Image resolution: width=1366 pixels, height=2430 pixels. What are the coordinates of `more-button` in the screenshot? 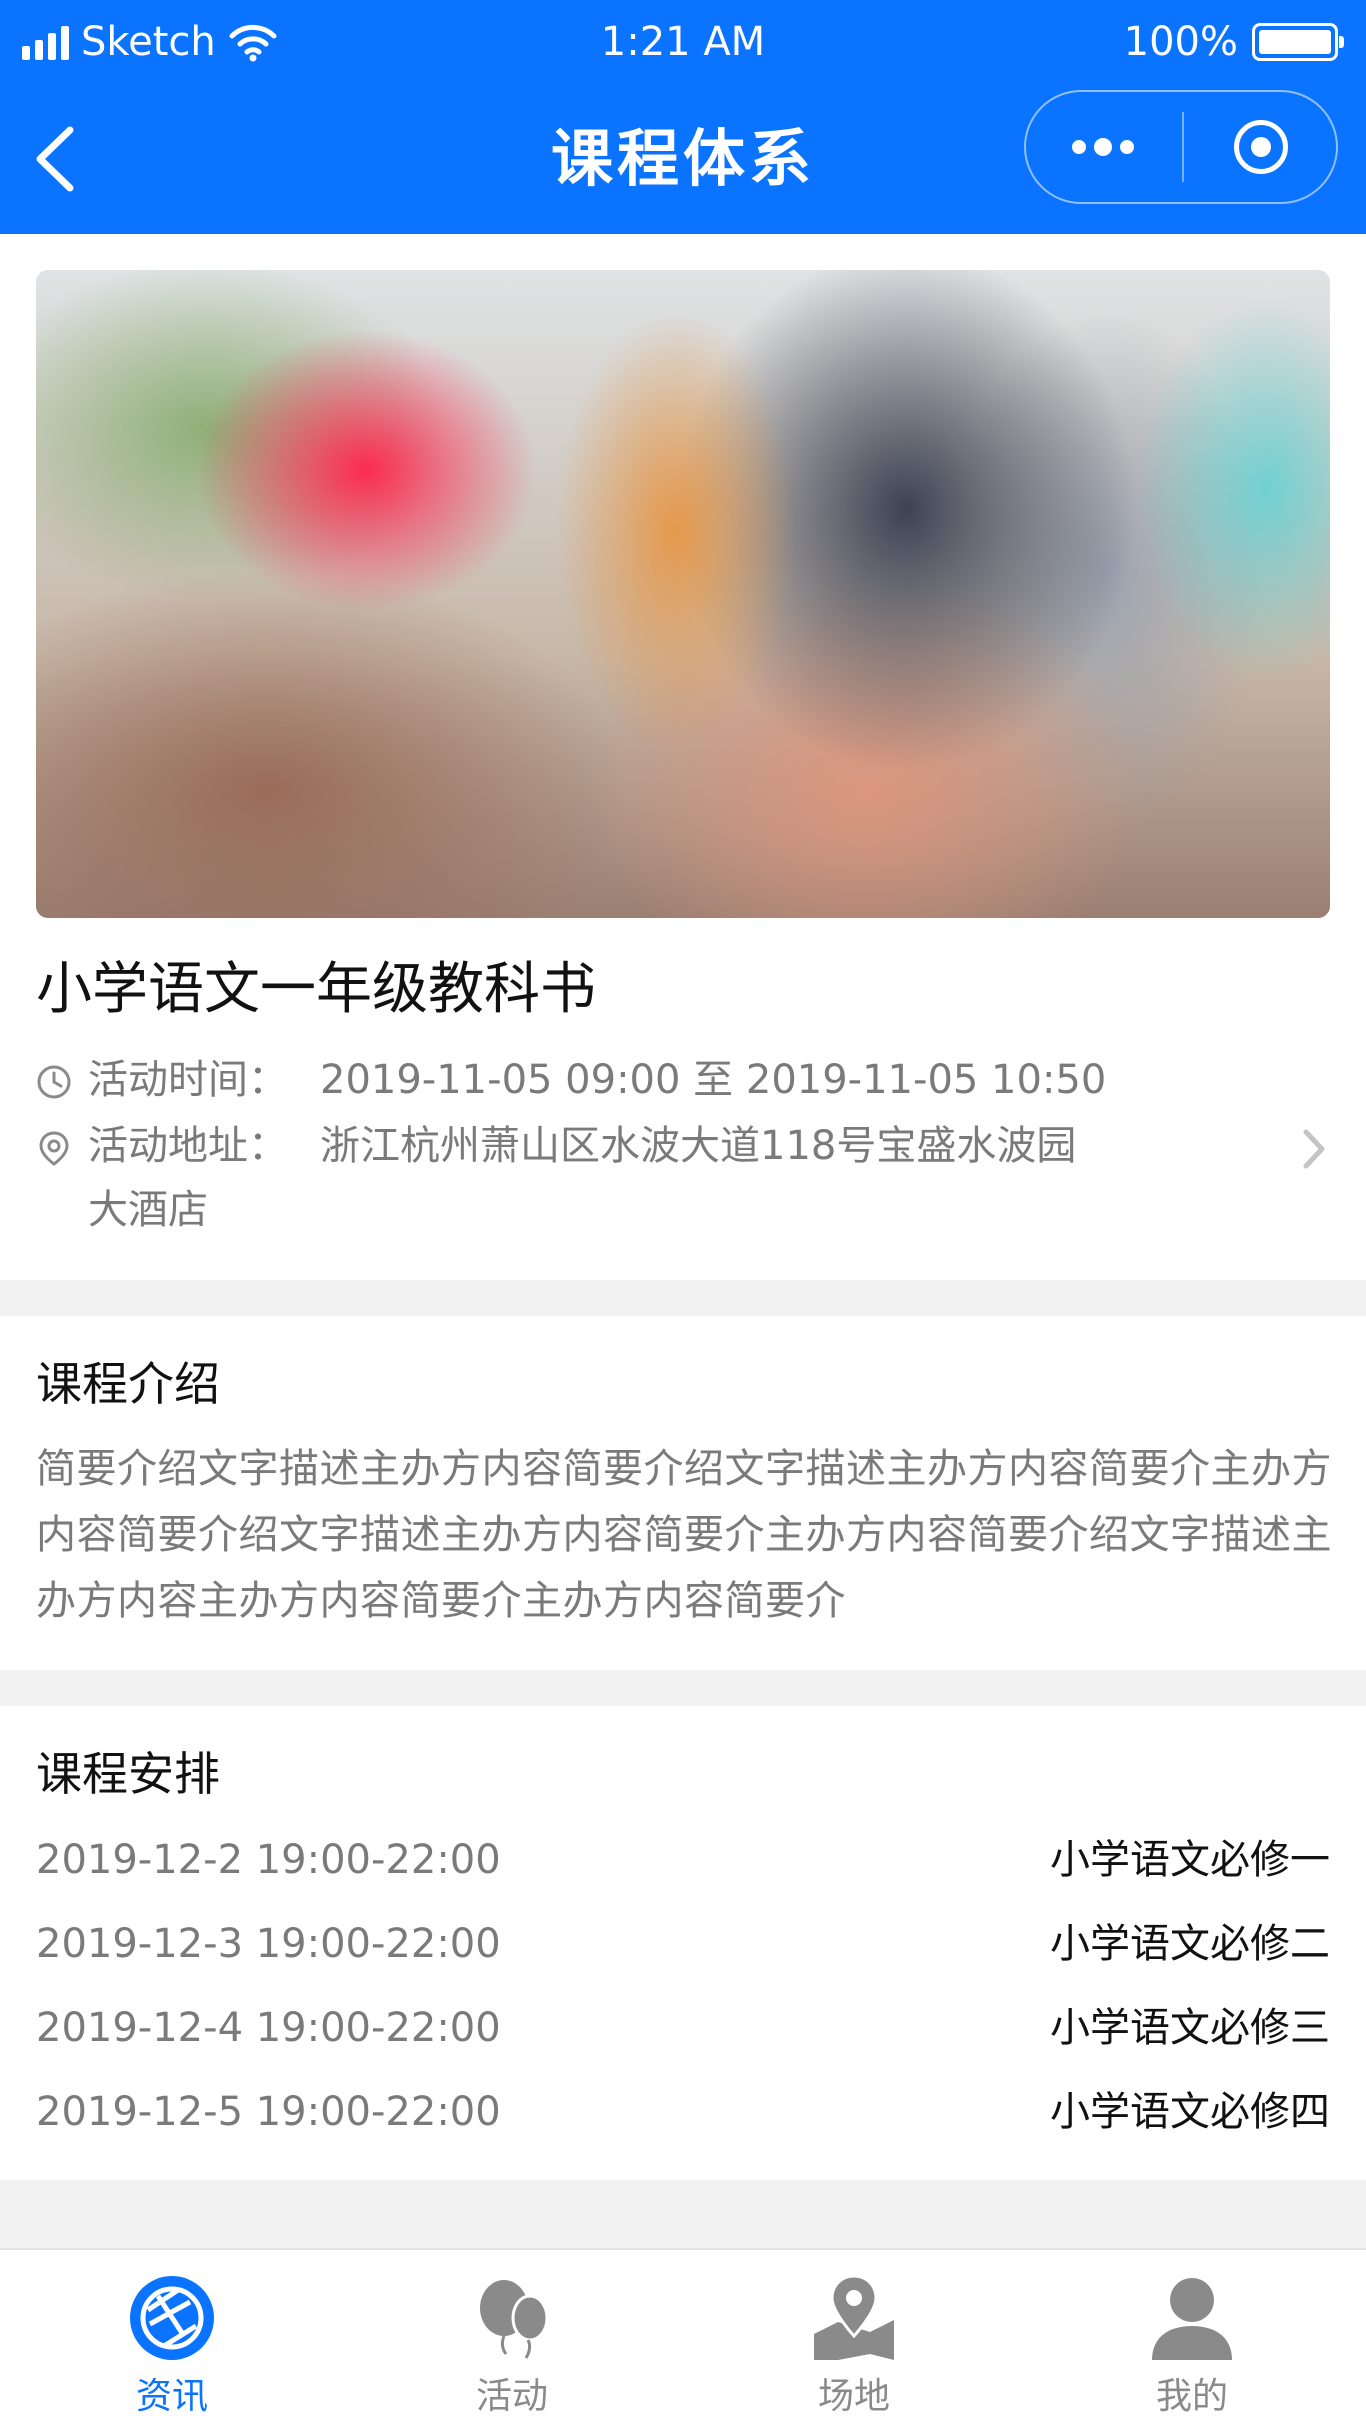 It's located at (1103, 147).